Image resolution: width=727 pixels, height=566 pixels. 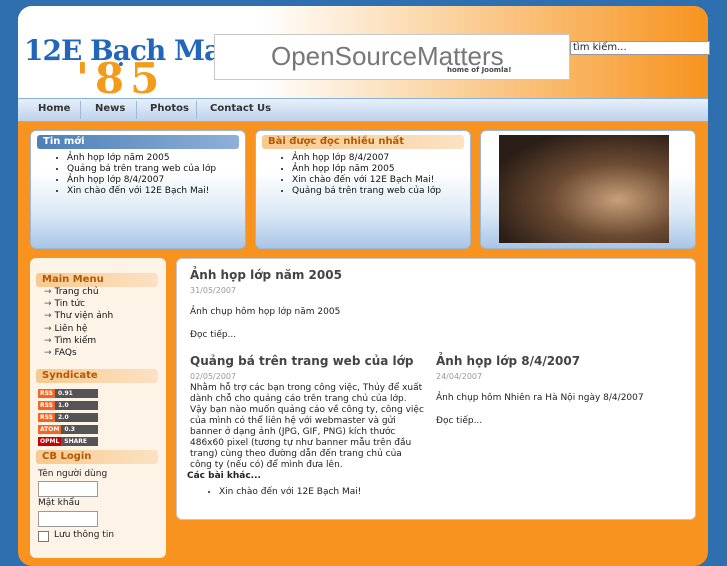 What do you see at coordinates (78, 353) in the screenshot?
I see `menu-item-faqs: → FAQs` at bounding box center [78, 353].